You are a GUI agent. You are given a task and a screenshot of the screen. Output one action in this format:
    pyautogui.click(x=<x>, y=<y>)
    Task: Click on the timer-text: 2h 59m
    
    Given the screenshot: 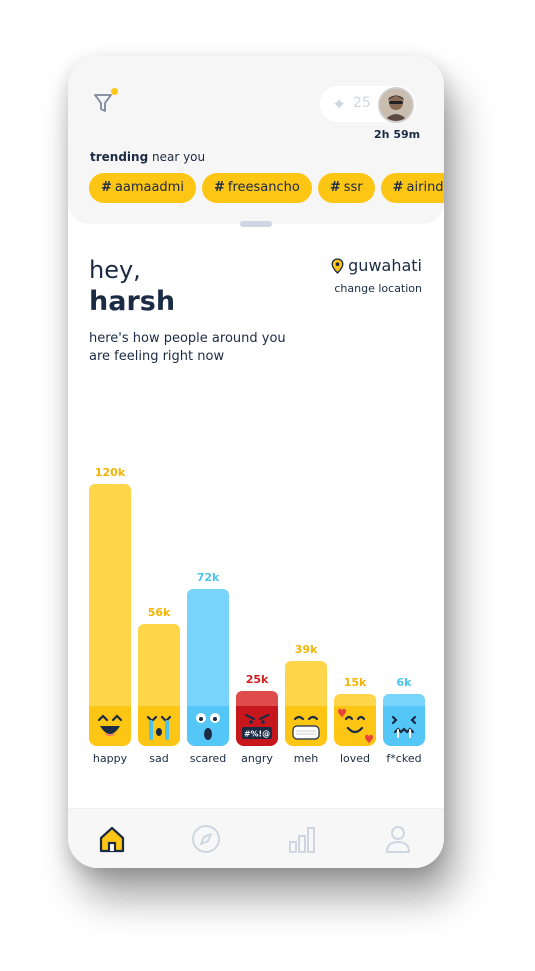 What is the action you would take?
    pyautogui.click(x=397, y=134)
    